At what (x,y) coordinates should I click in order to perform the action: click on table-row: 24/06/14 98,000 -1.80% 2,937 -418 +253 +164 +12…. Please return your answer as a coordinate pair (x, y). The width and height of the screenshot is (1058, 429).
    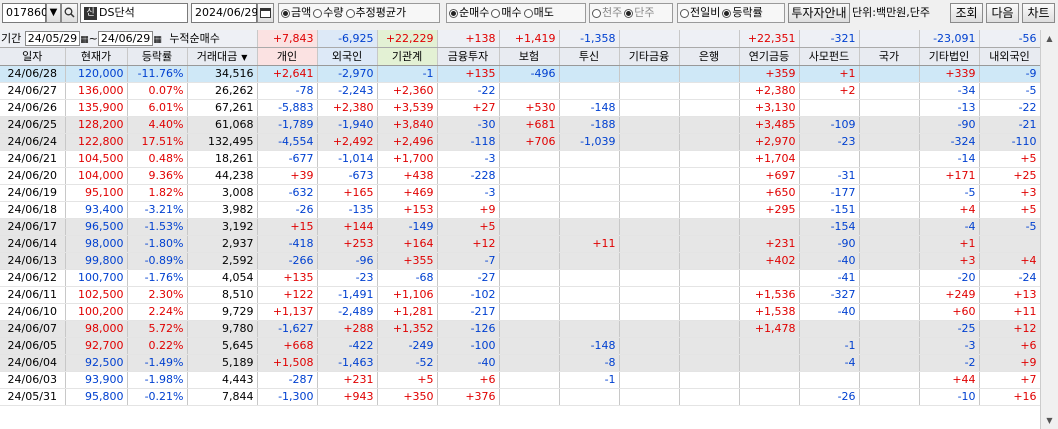
    Looking at the image, I should click on (520, 244).